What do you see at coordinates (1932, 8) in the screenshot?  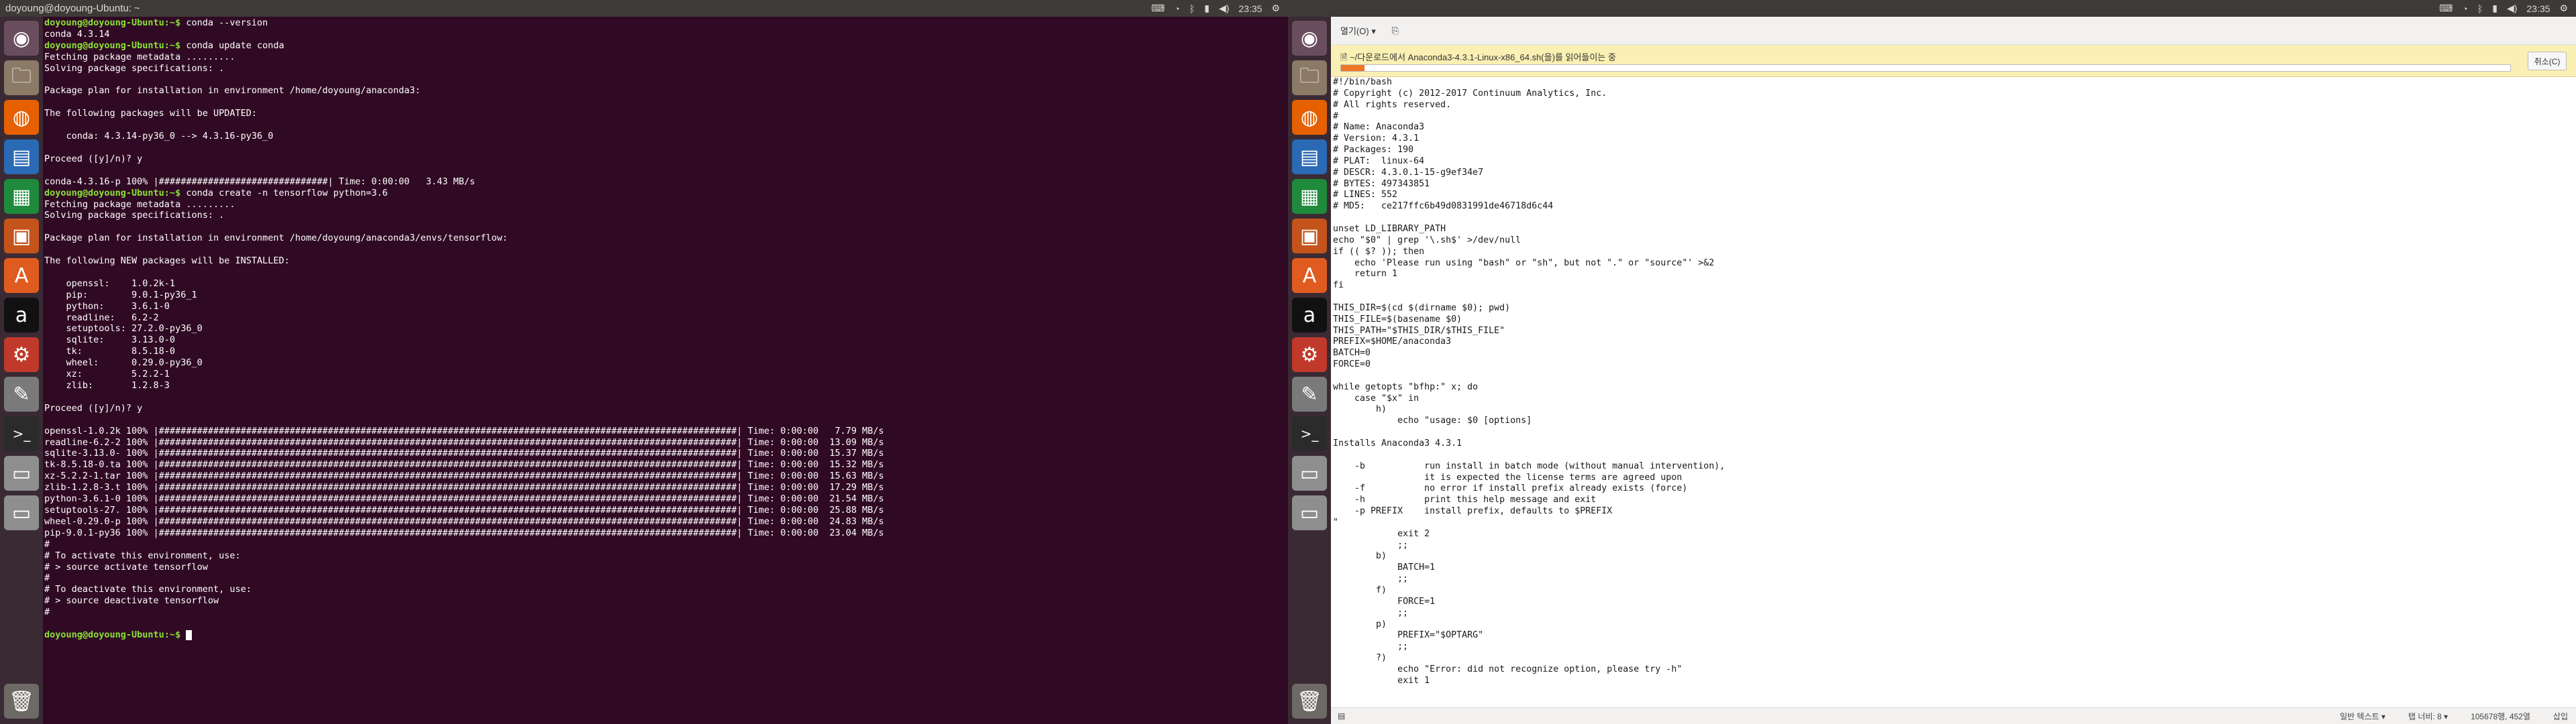 I see `top-panel-right: ⌨ ◔ ᛒ ▮ ◀) 23:35 ⚙` at bounding box center [1932, 8].